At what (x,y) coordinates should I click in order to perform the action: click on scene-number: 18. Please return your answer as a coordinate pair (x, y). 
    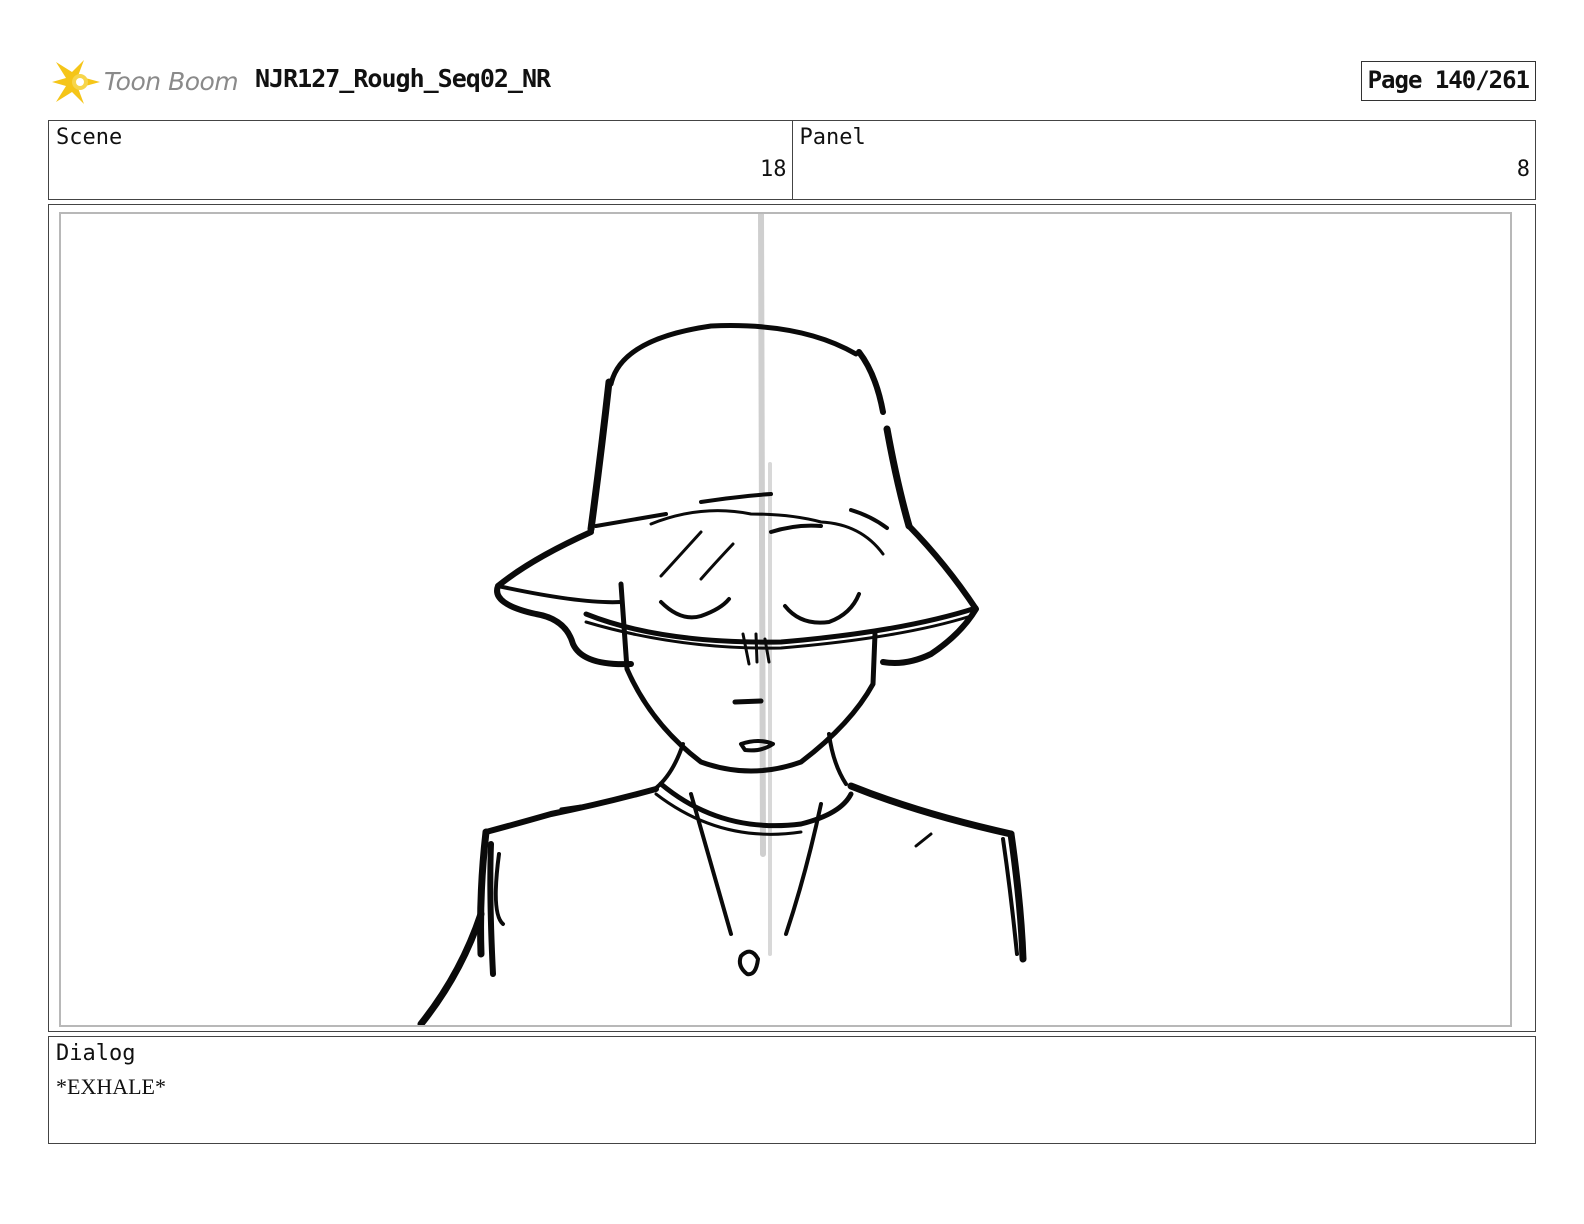
    Looking at the image, I should click on (773, 169).